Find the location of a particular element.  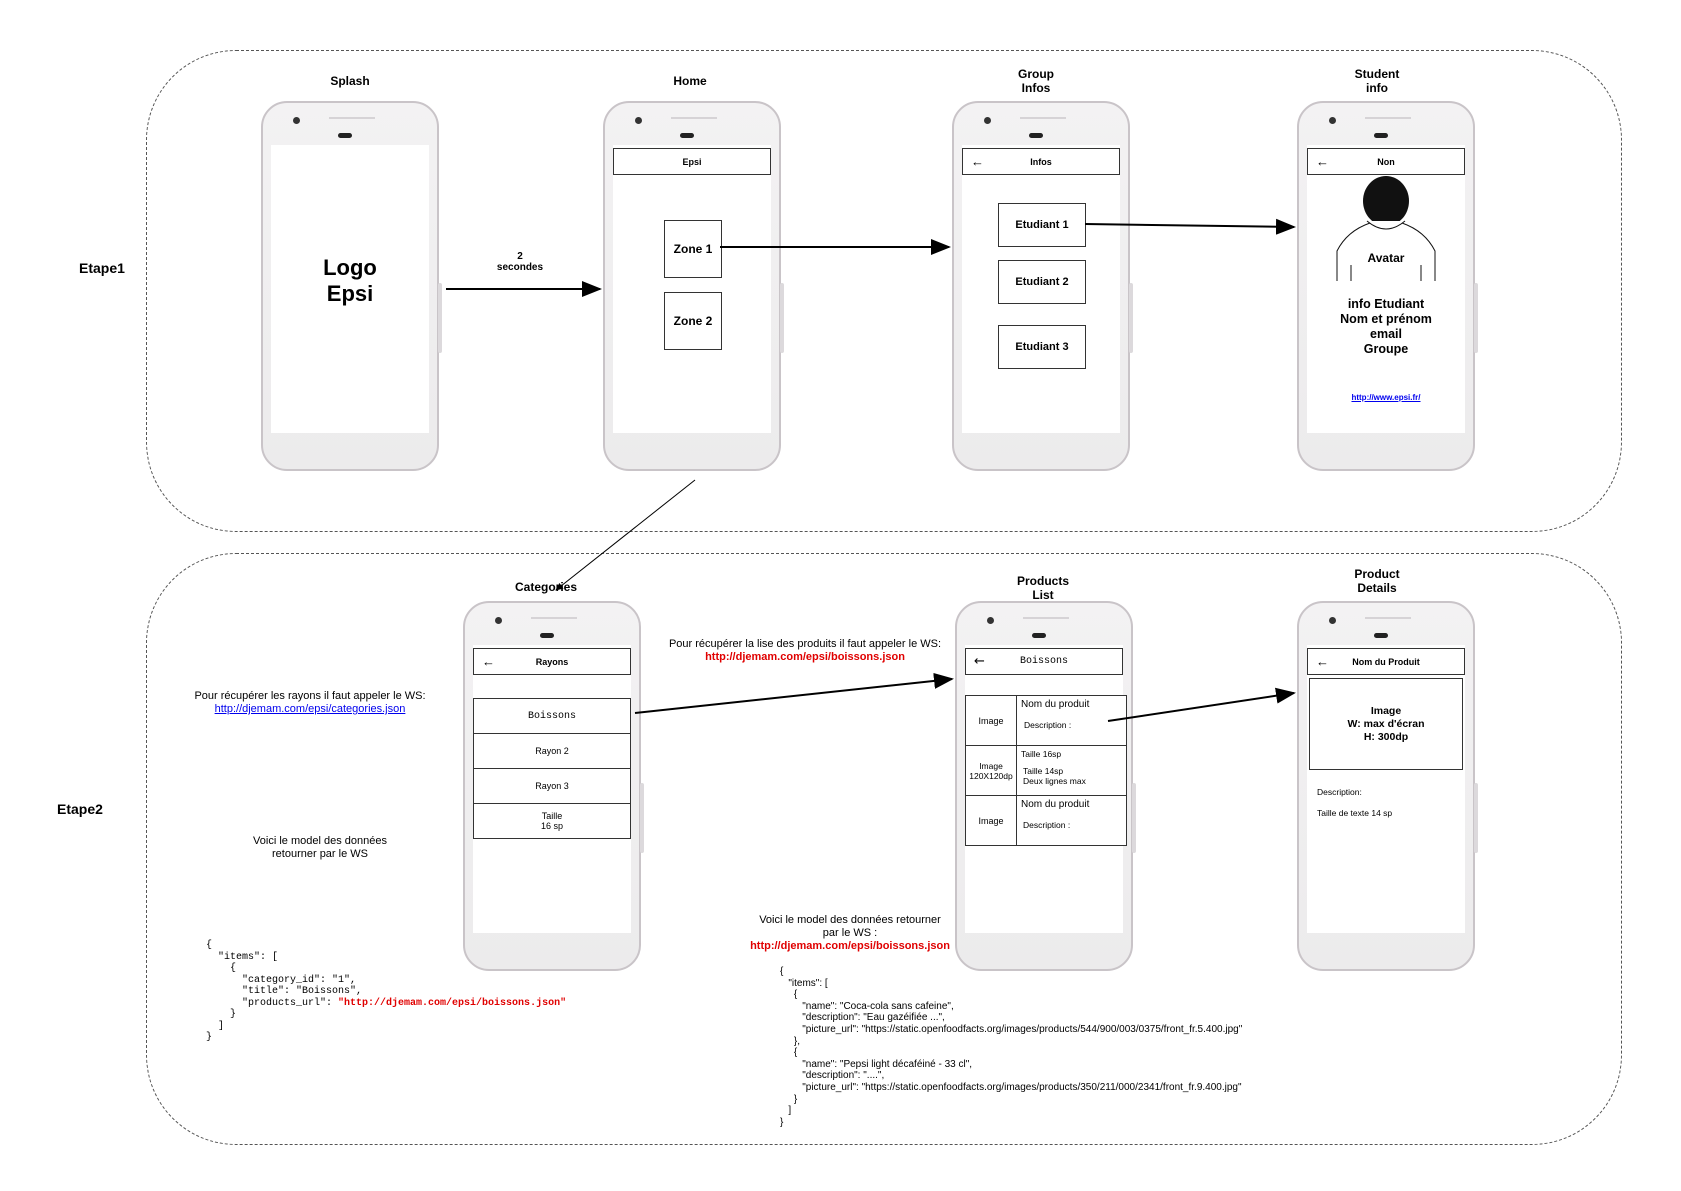

arrow-home-categories is located at coordinates (625, 535).